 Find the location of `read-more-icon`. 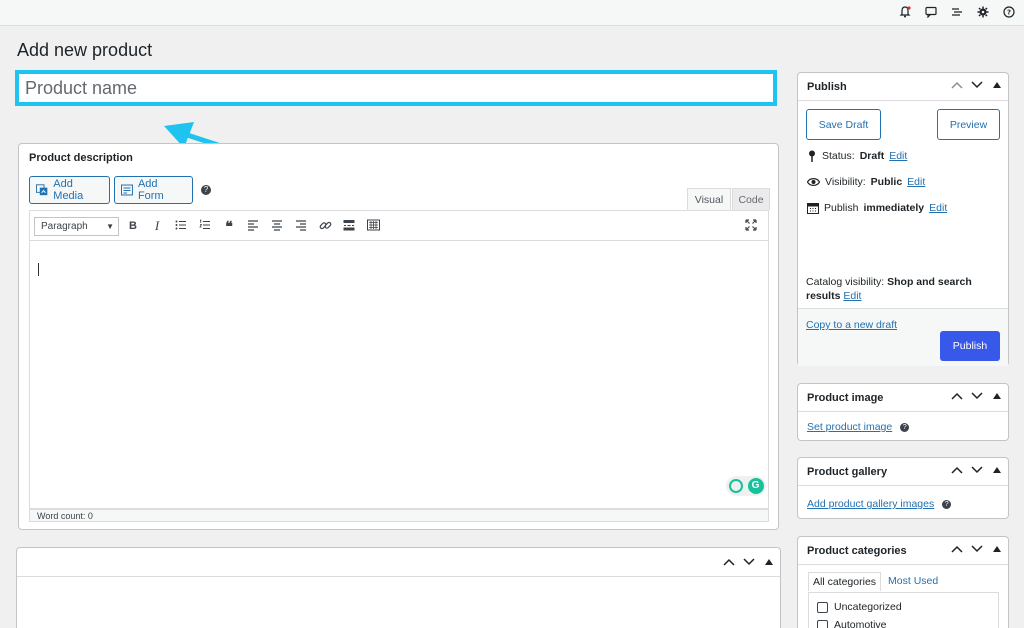

read-more-icon is located at coordinates (349, 226).